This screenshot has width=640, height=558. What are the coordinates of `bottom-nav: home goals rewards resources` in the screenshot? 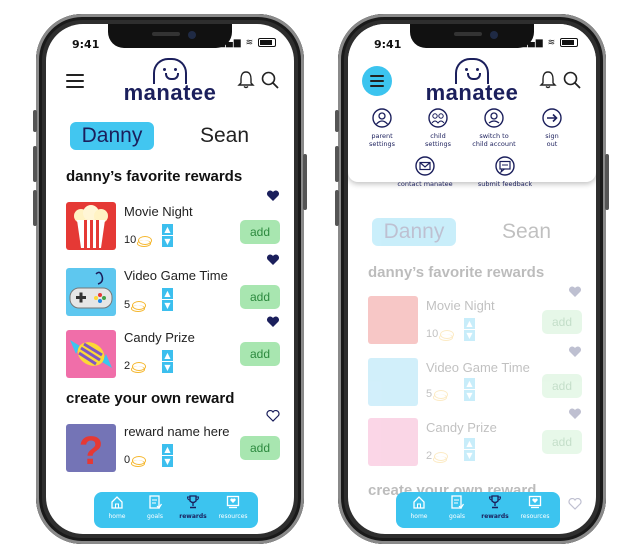 It's located at (478, 510).